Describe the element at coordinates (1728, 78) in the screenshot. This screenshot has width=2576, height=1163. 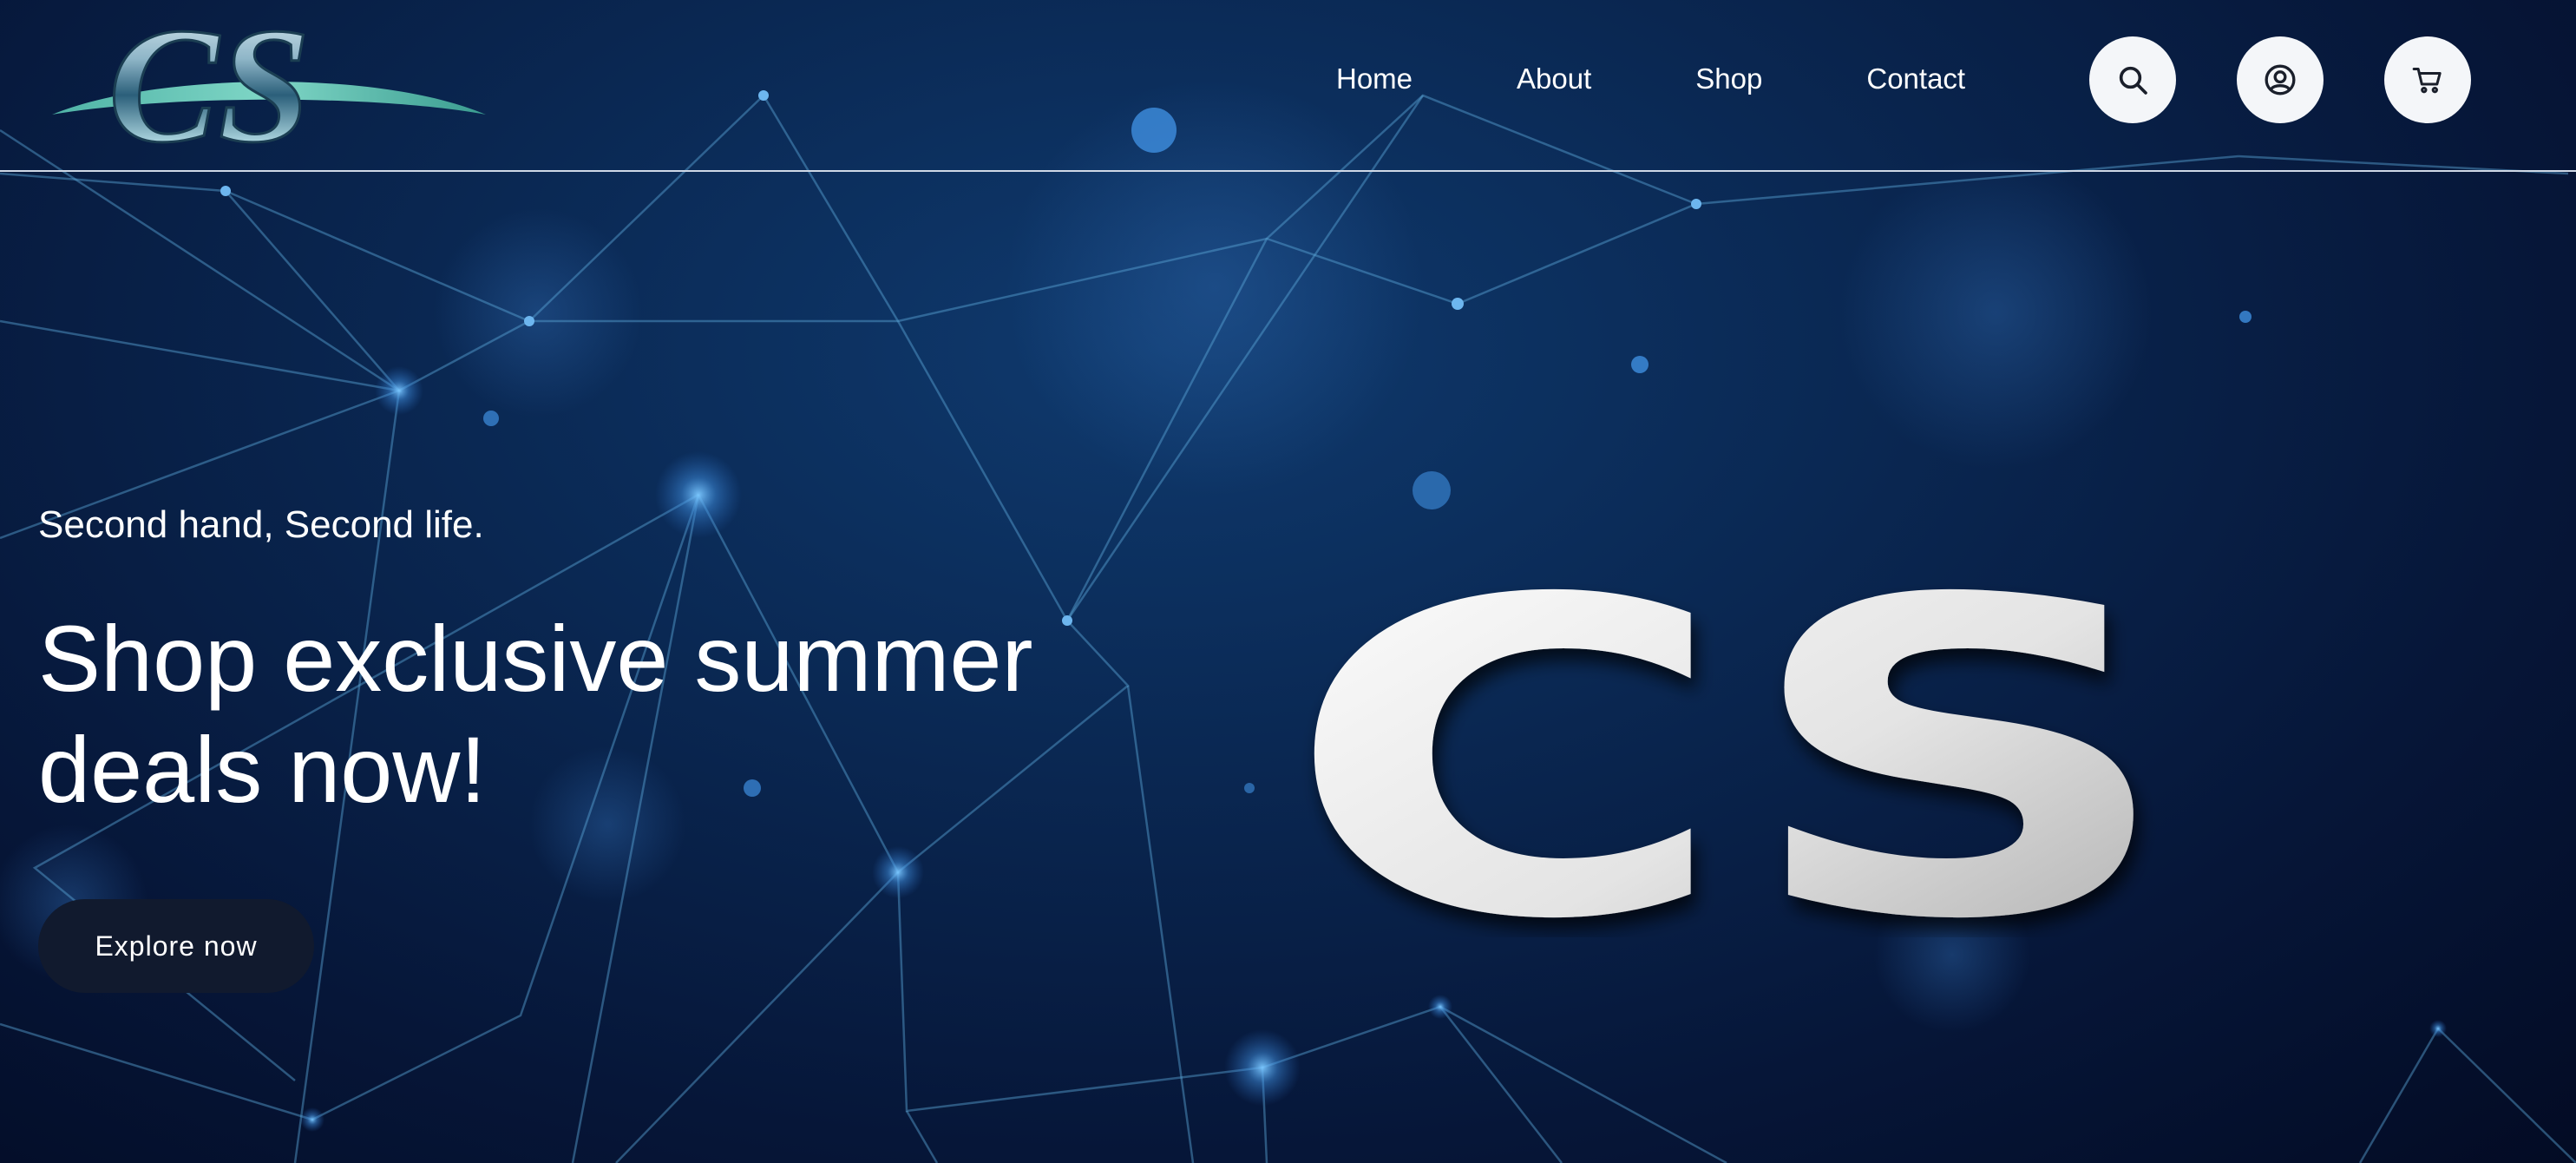
I see `nav-shop: Shop` at that location.